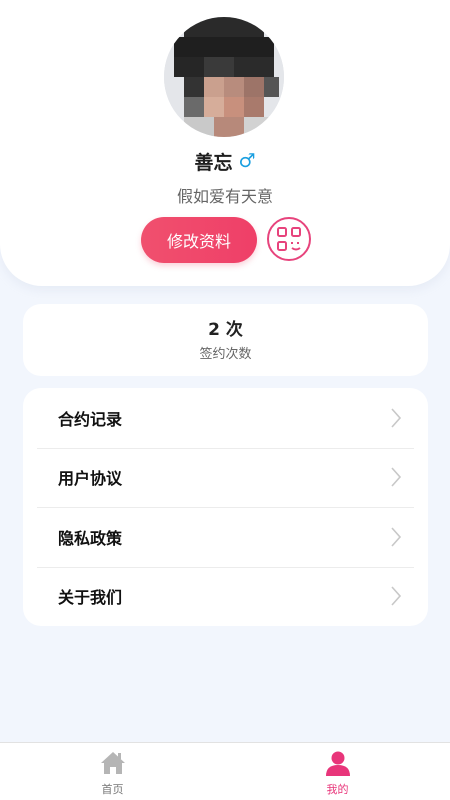 This screenshot has width=450, height=800. I want to click on tab-label: 我的, so click(337, 789).